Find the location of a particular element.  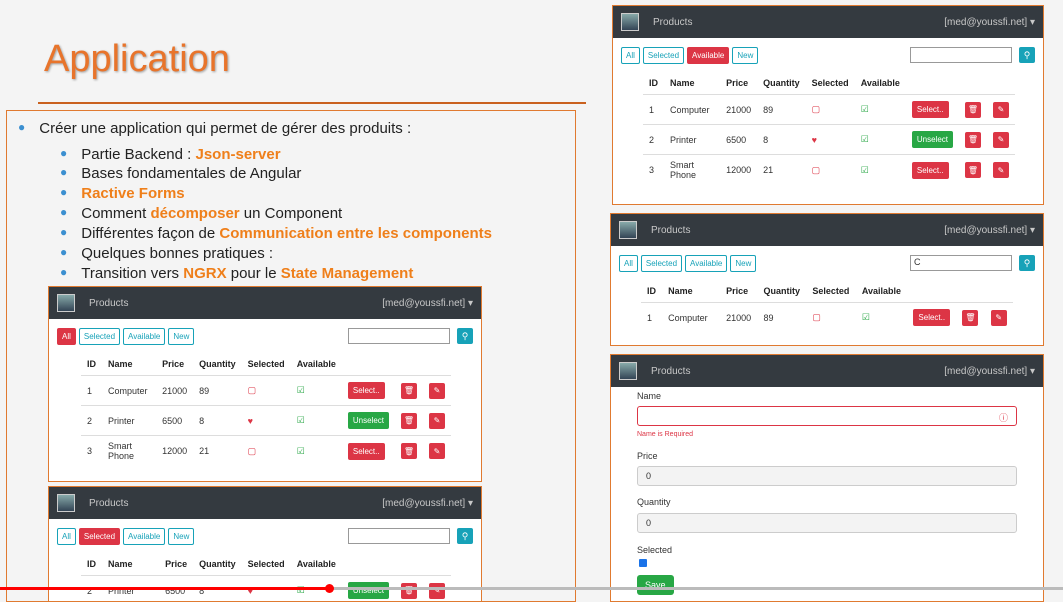

empty-square-icon: ▢ is located at coordinates (252, 390).